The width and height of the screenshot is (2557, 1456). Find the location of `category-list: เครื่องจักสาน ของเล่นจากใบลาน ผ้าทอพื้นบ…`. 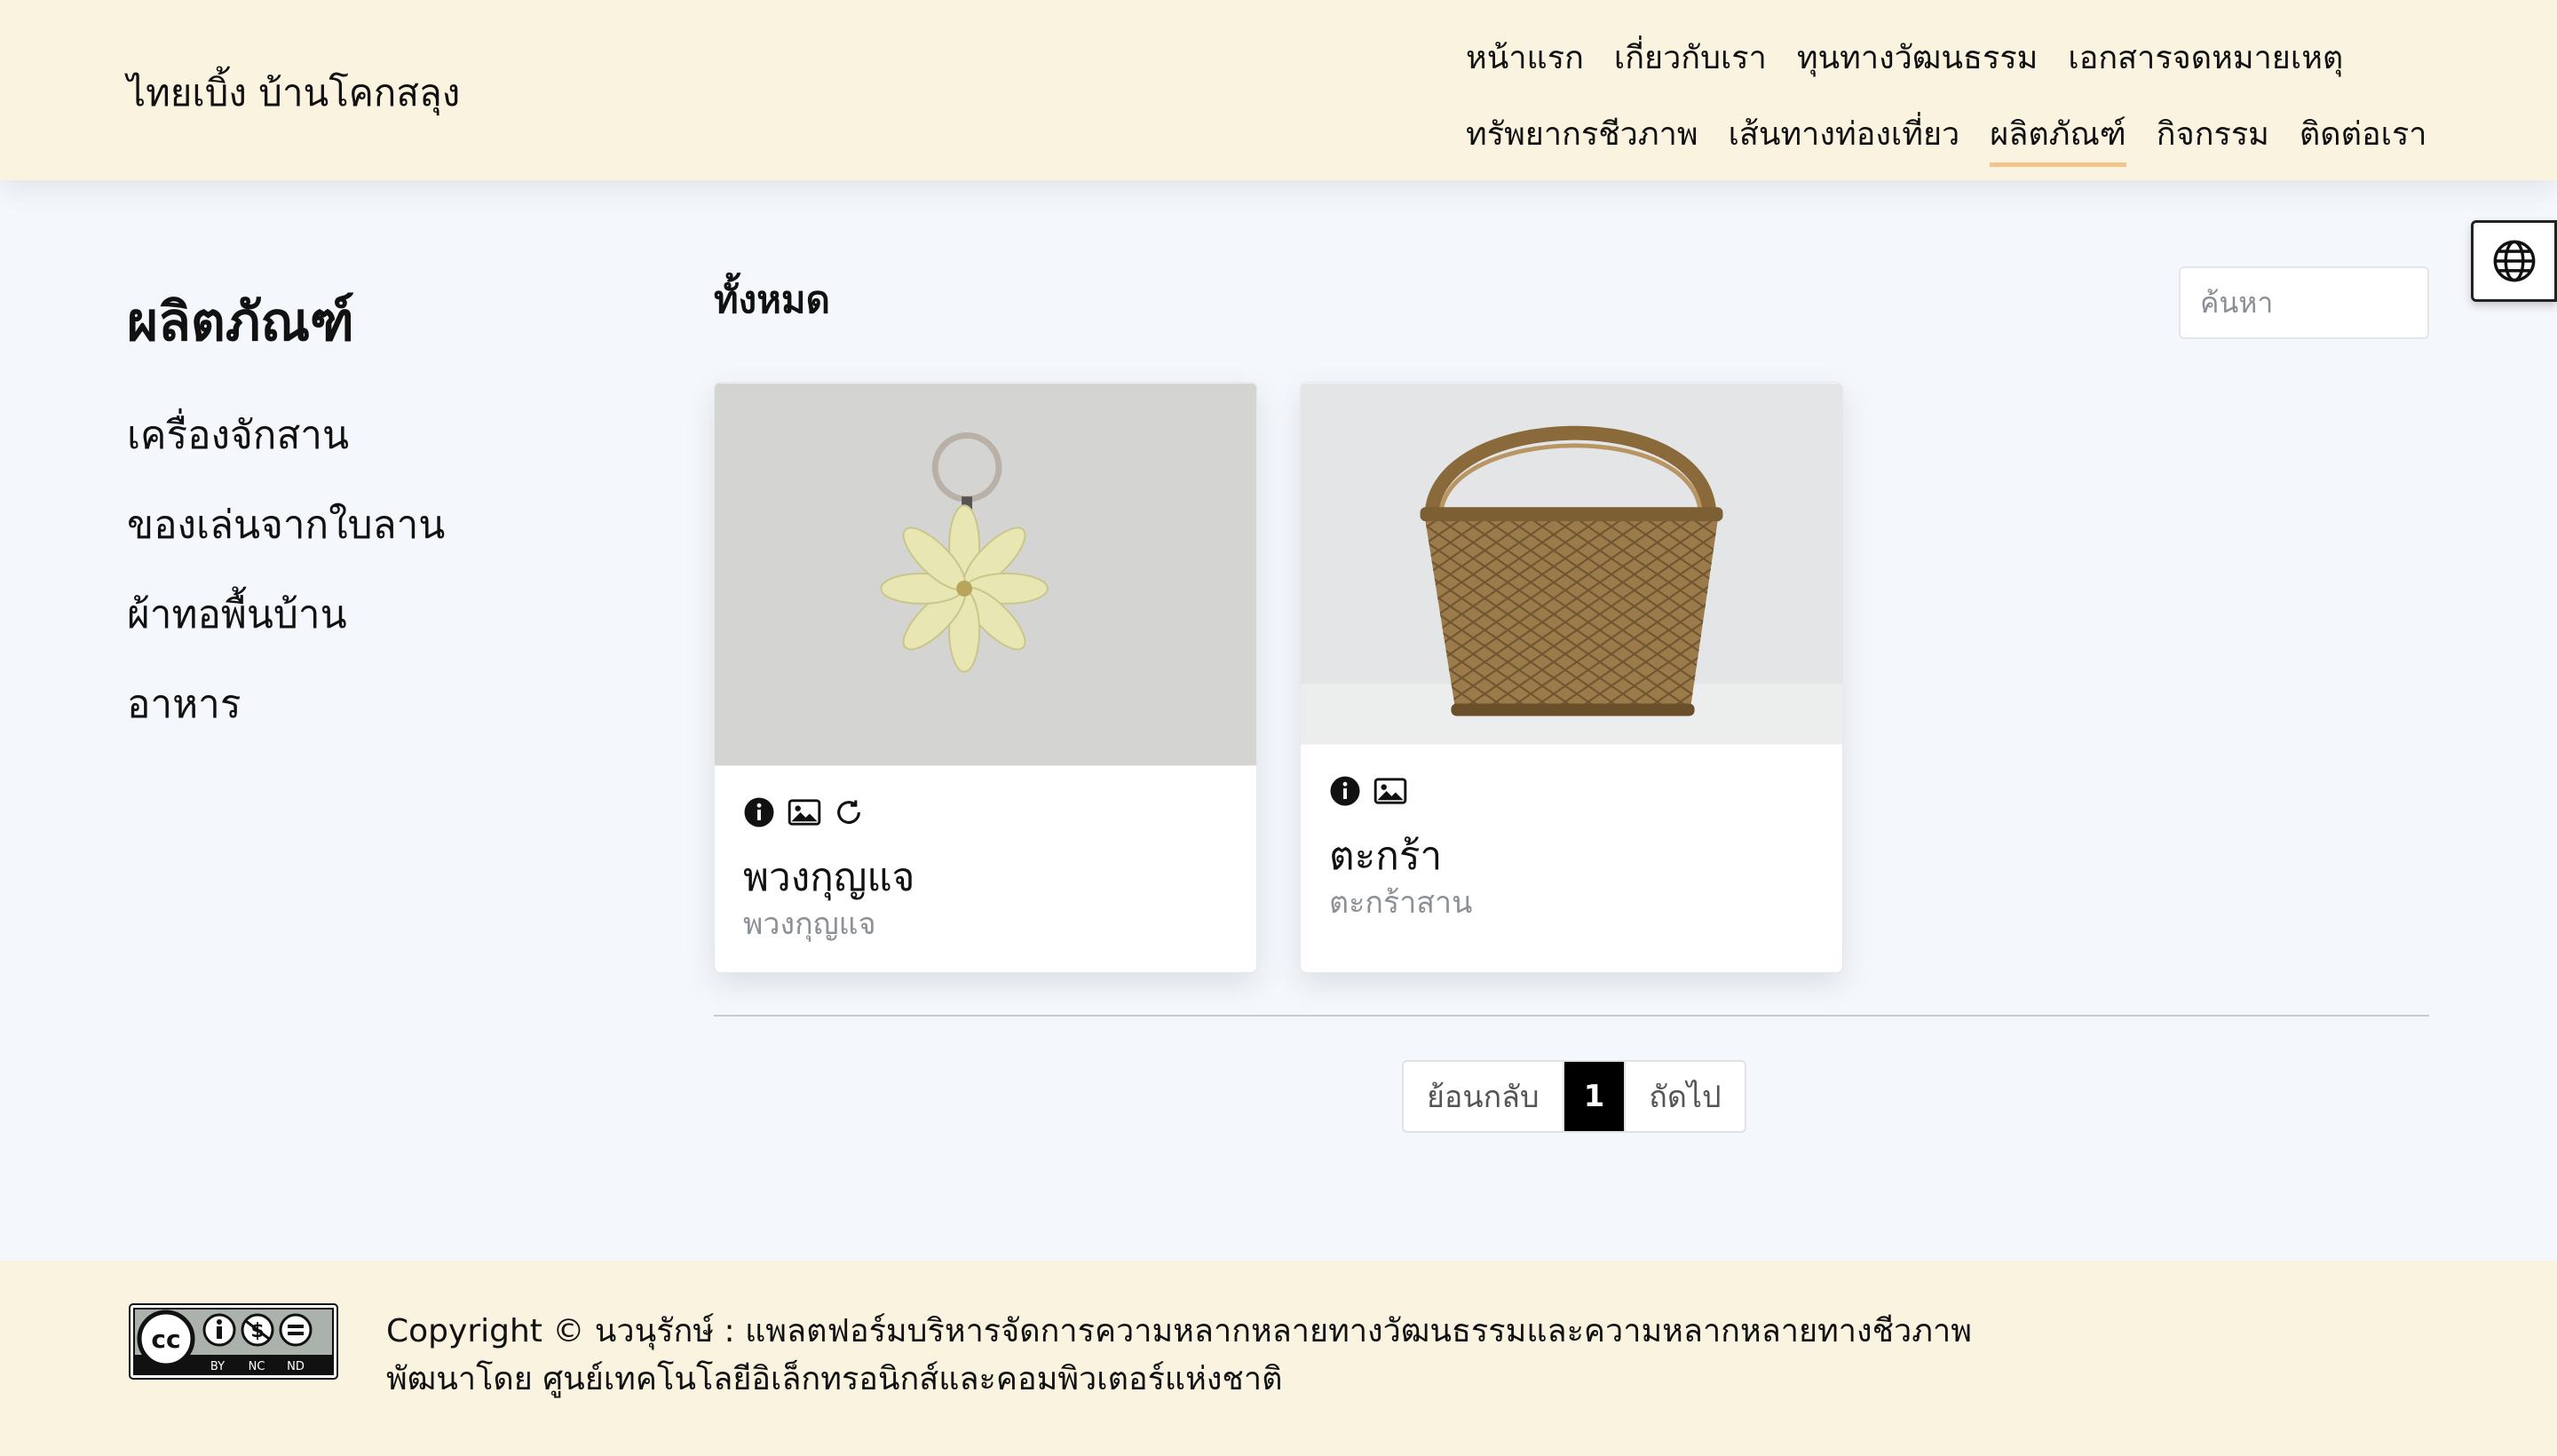

category-list: เครื่องจักสาน ของเล่นจากใบลาน ผ้าทอพื้นบ… is located at coordinates (286, 583).